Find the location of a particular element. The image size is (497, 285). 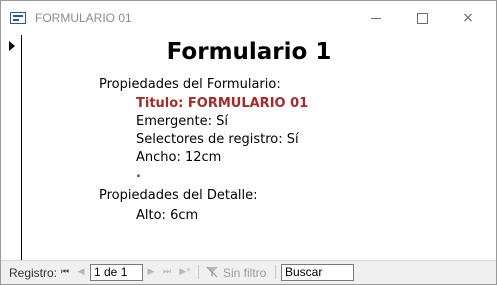

section-heading-form: Propiedades del Formulario: is located at coordinates (190, 84).